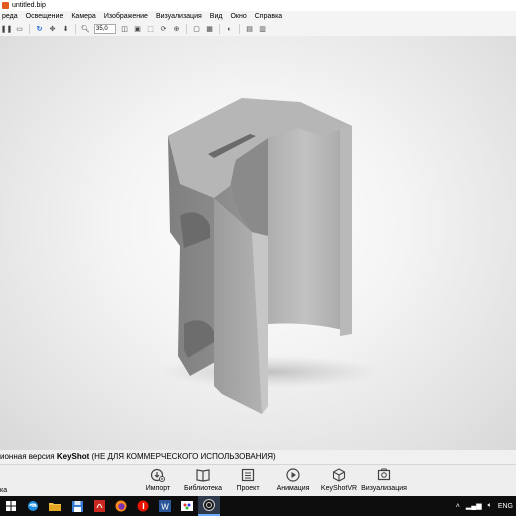  Describe the element at coordinates (490, 506) in the screenshot. I see `volume-icon: 🔈︎` at that location.